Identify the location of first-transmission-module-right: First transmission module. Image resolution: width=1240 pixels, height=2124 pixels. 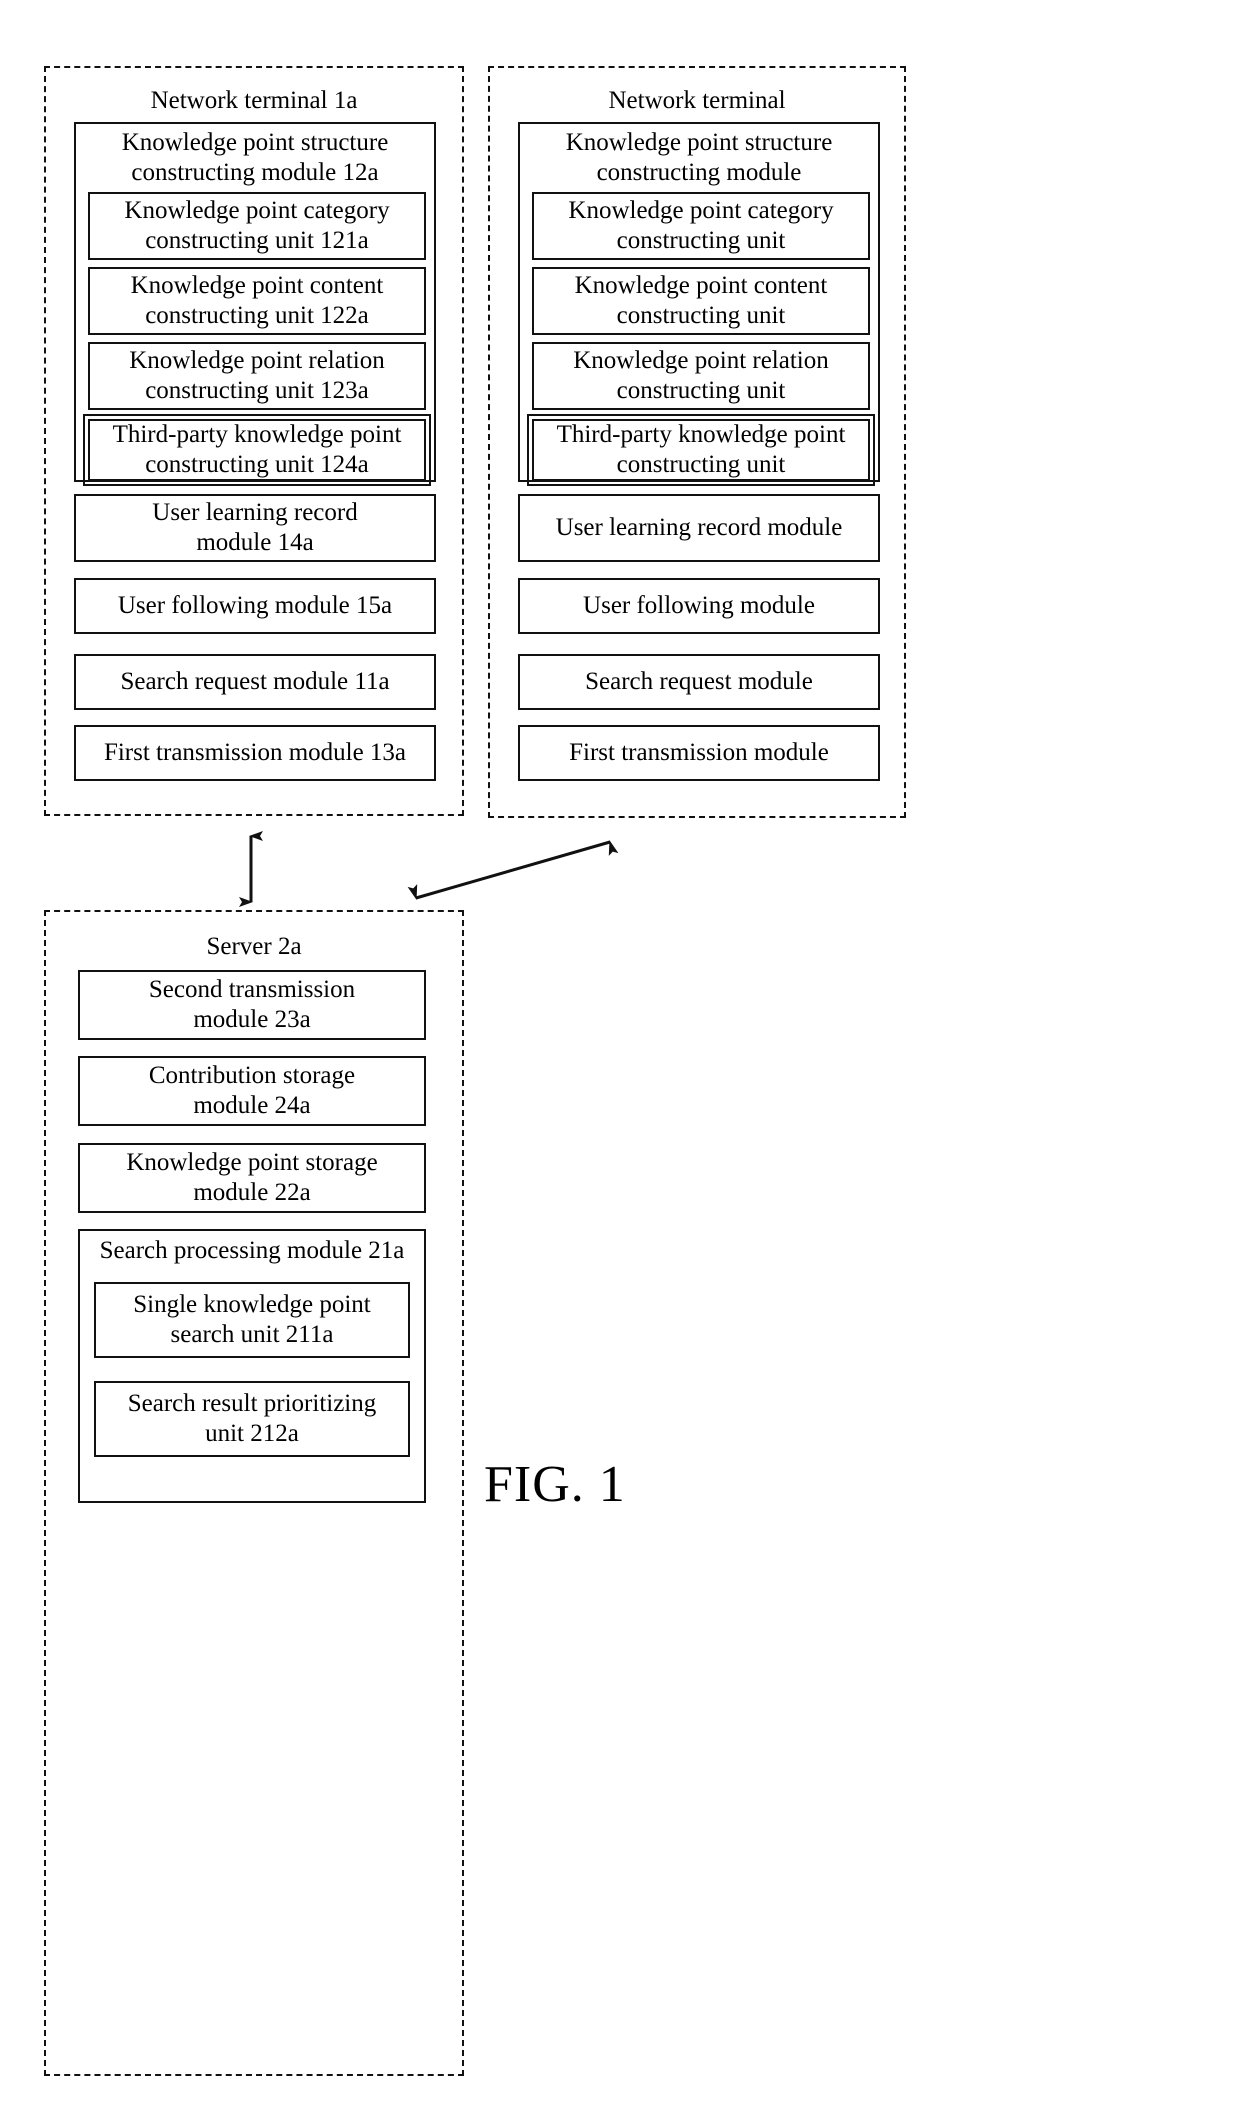
(699, 753).